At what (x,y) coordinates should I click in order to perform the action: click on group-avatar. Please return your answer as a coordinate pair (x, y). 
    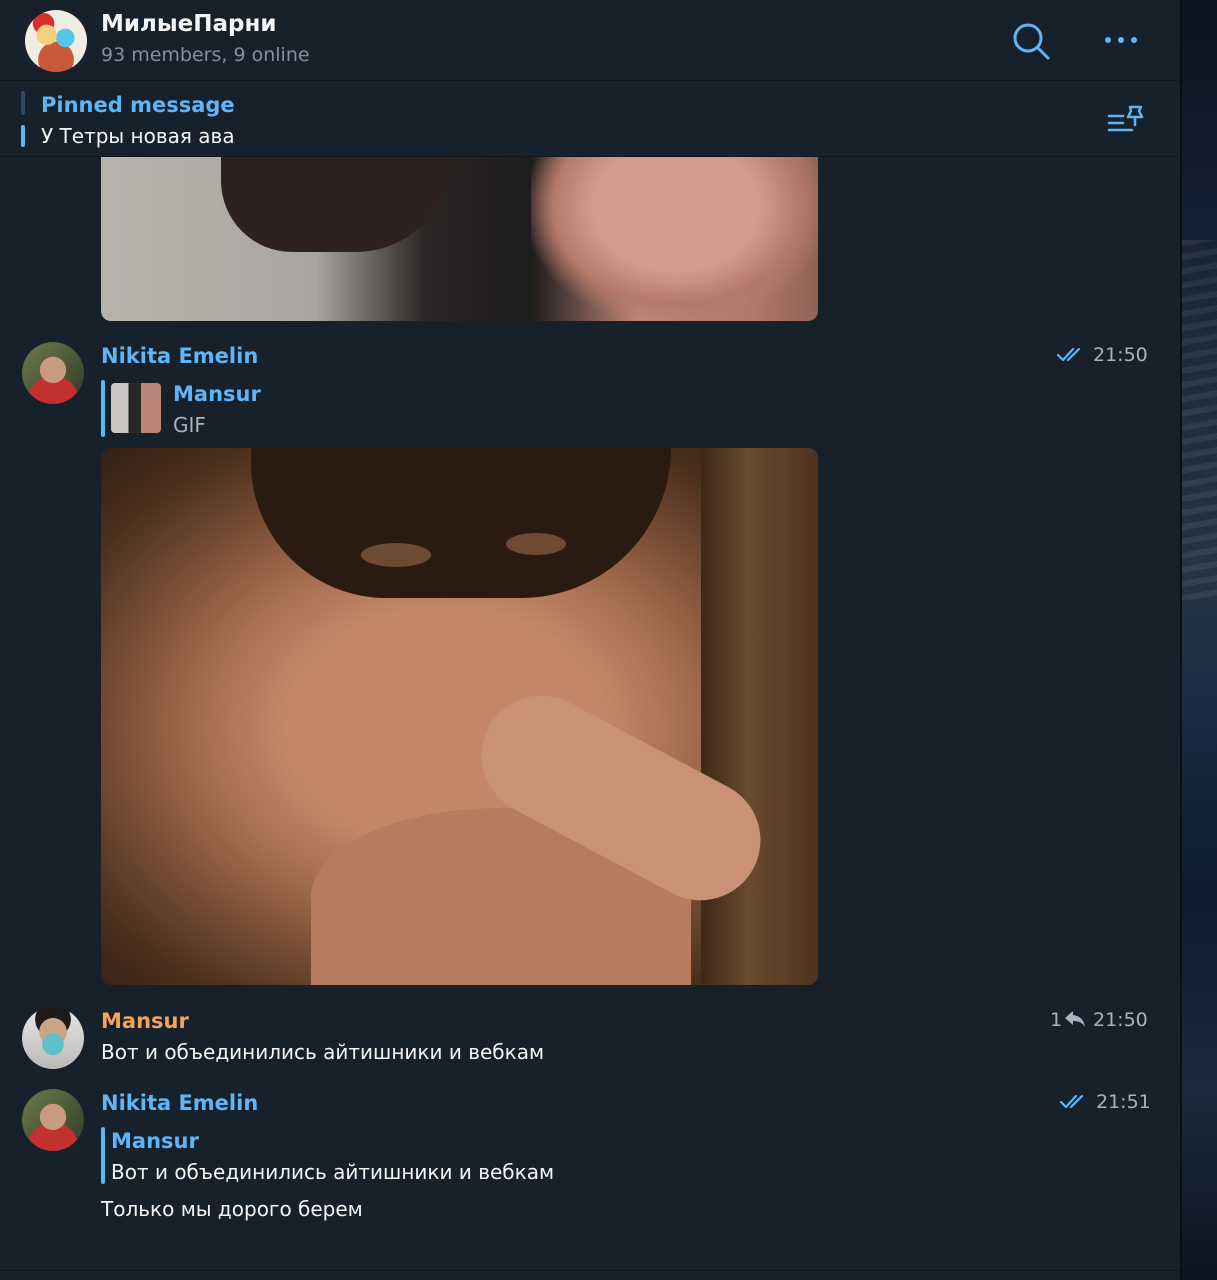
    Looking at the image, I should click on (56, 41).